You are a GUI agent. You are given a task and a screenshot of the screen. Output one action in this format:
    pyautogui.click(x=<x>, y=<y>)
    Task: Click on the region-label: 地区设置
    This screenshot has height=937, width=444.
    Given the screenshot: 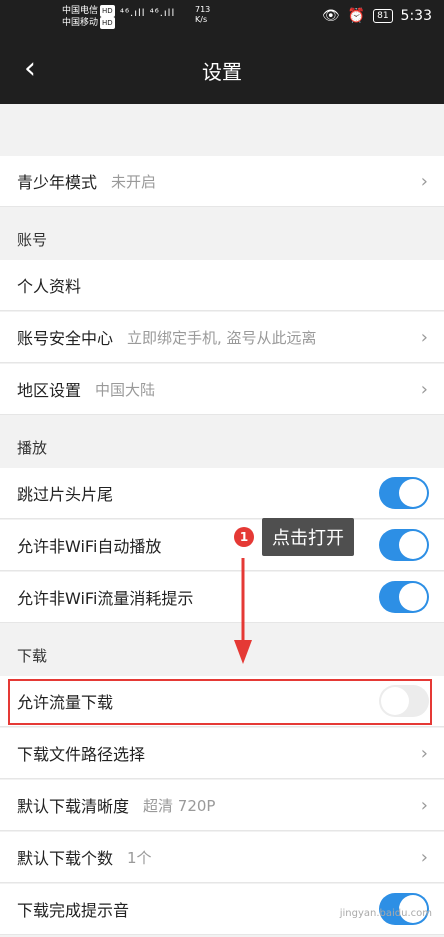 What is the action you would take?
    pyautogui.click(x=49, y=390)
    